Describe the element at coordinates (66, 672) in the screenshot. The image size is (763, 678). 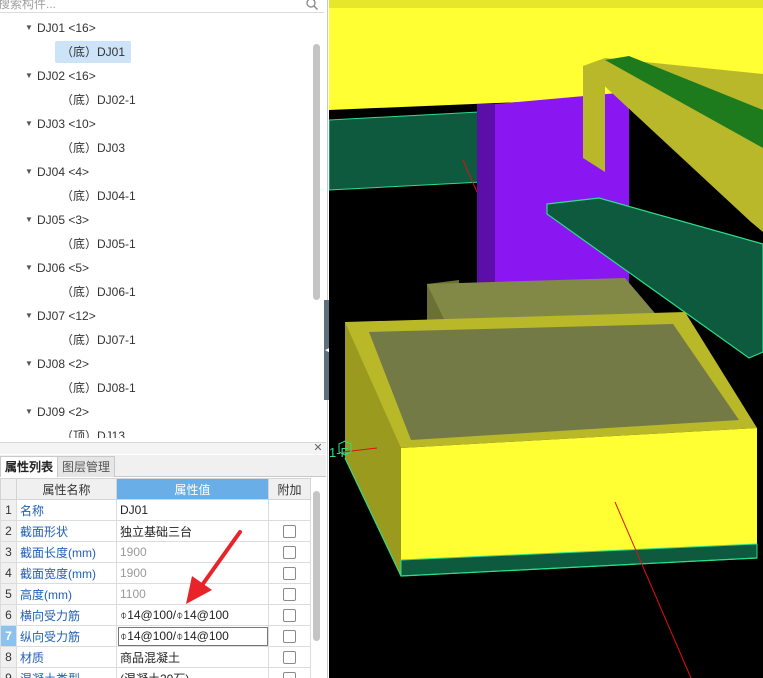
I see `property-name: 混凝土类型` at that location.